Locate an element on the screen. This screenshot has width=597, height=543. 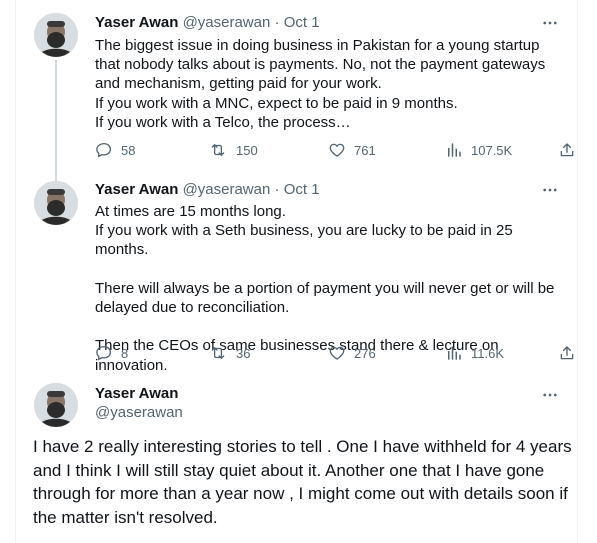
repost-button: 150 is located at coordinates (233, 150).